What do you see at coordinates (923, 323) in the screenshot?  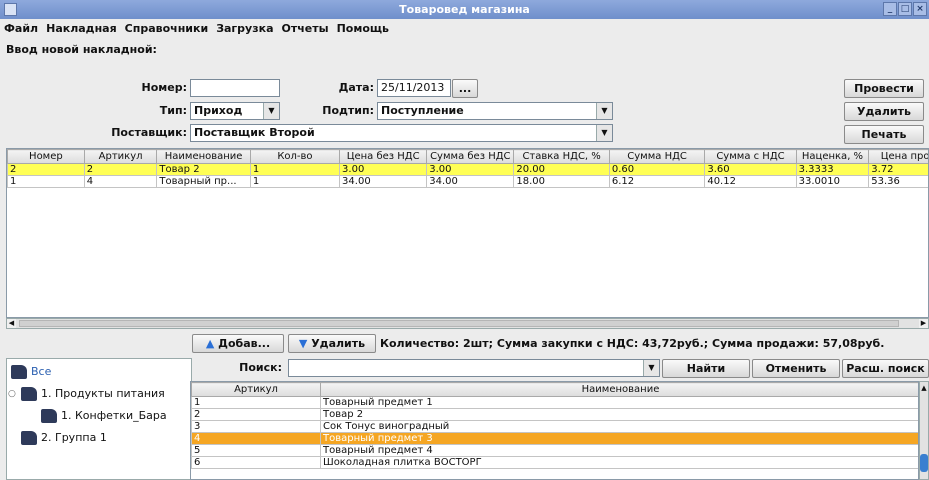 I see `scroll-right-icon: ▶` at bounding box center [923, 323].